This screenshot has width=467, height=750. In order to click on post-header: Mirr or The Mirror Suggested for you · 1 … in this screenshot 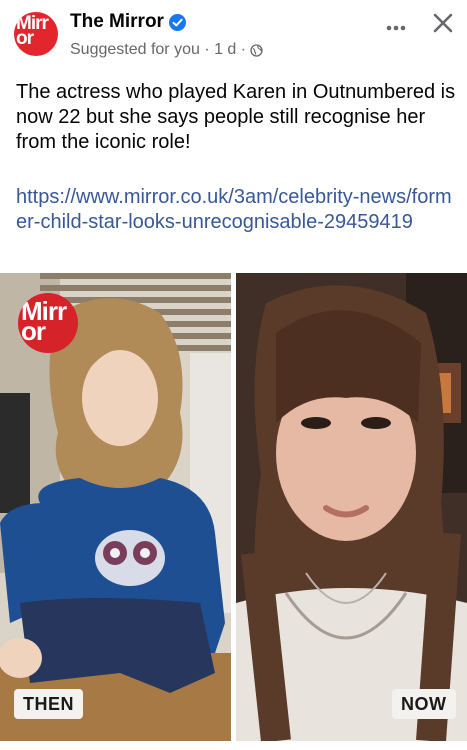, I will do `click(233, 34)`.